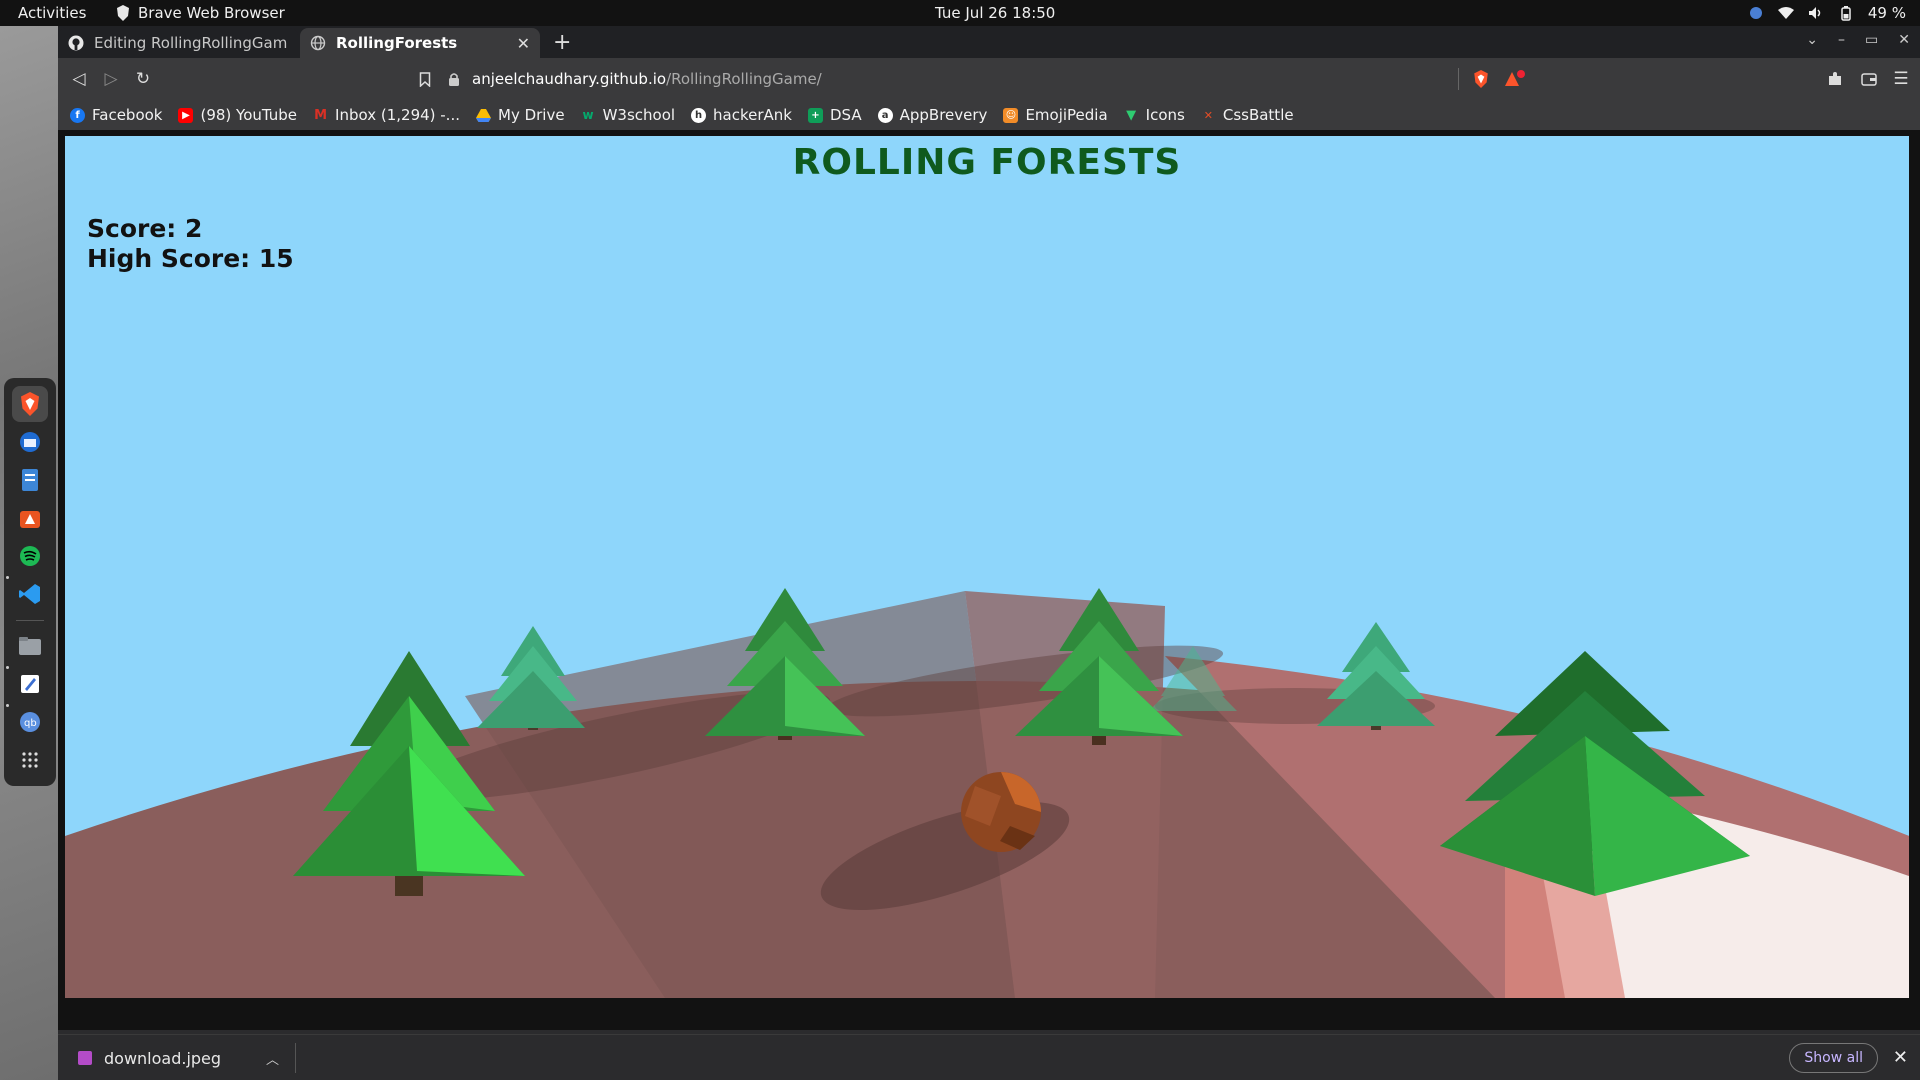 Image resolution: width=1920 pixels, height=1080 pixels. Describe the element at coordinates (752, 115) in the screenshot. I see `bookmark-label: hackerAnk` at that location.